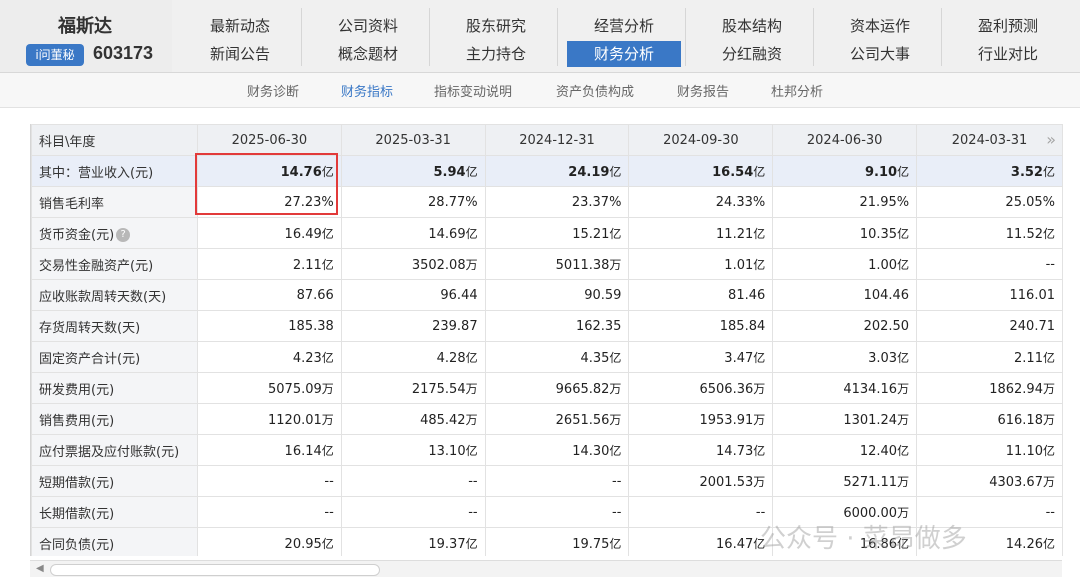  What do you see at coordinates (1024, 451) in the screenshot?
I see `cell-value: 11.10` at bounding box center [1024, 451].